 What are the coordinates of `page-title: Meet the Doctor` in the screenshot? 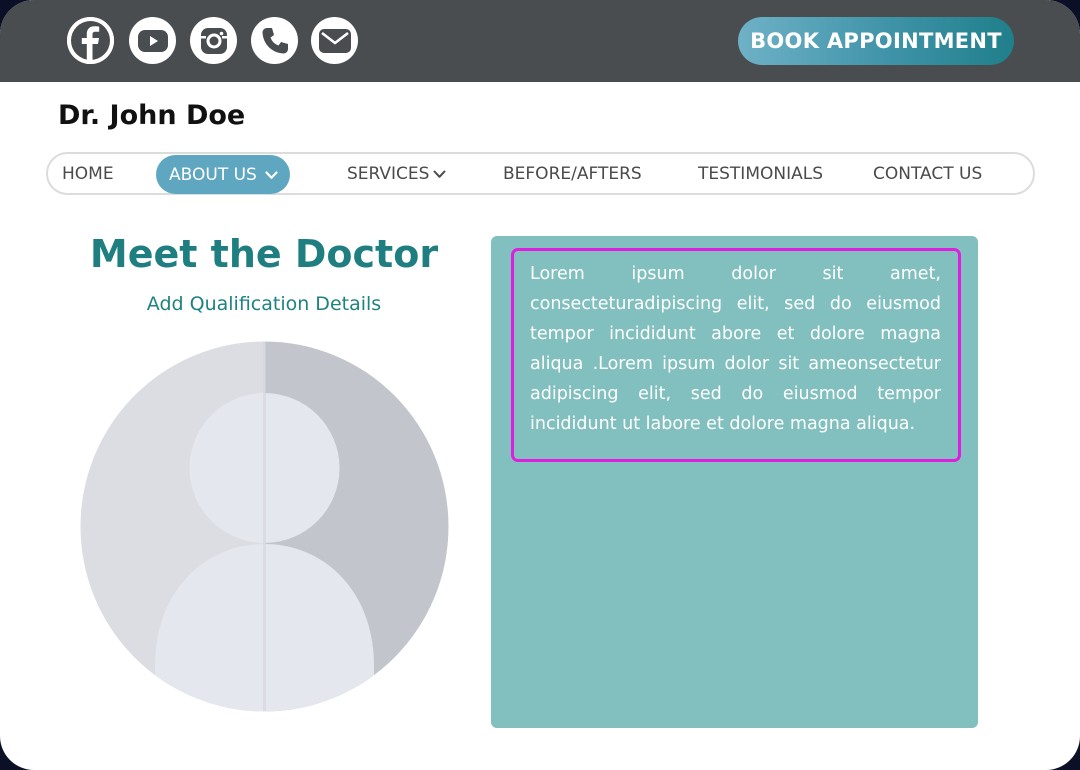 It's located at (264, 254).